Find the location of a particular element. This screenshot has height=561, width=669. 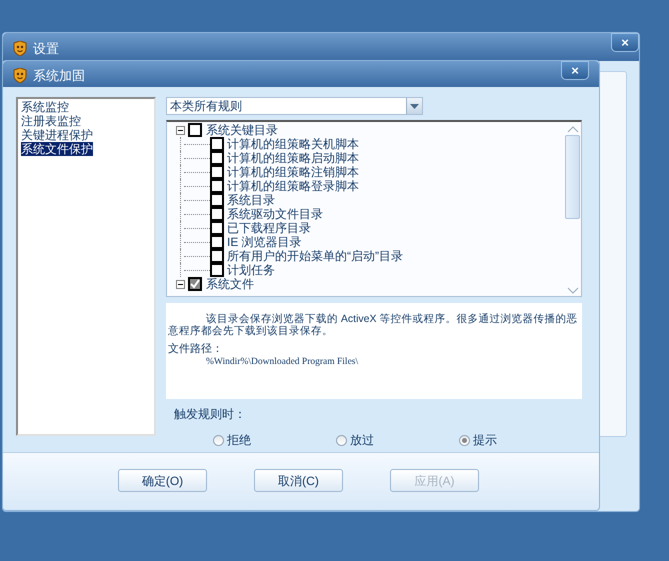

path-label: 文件路径： is located at coordinates (196, 349).